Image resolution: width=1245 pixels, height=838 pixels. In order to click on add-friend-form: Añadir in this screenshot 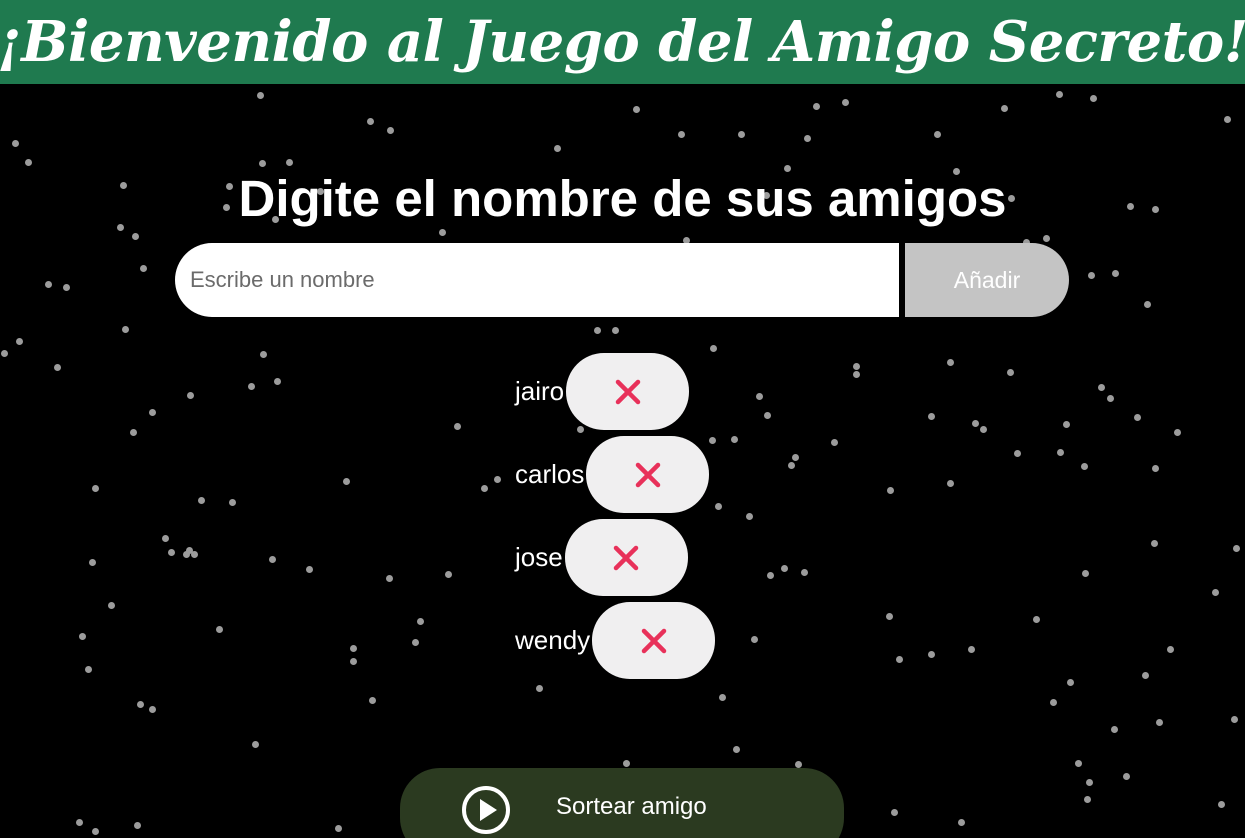, I will do `click(622, 280)`.